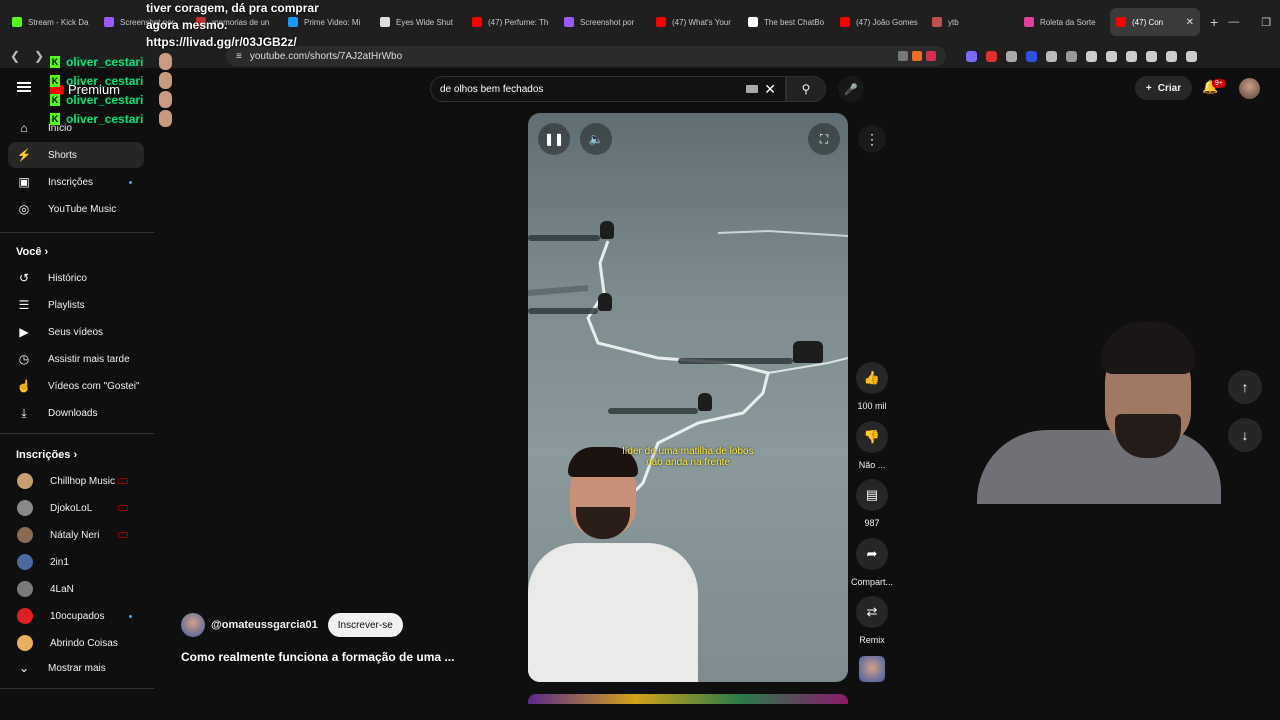  Describe the element at coordinates (872, 503) in the screenshot. I see `comment-button: ▤ 987` at that location.